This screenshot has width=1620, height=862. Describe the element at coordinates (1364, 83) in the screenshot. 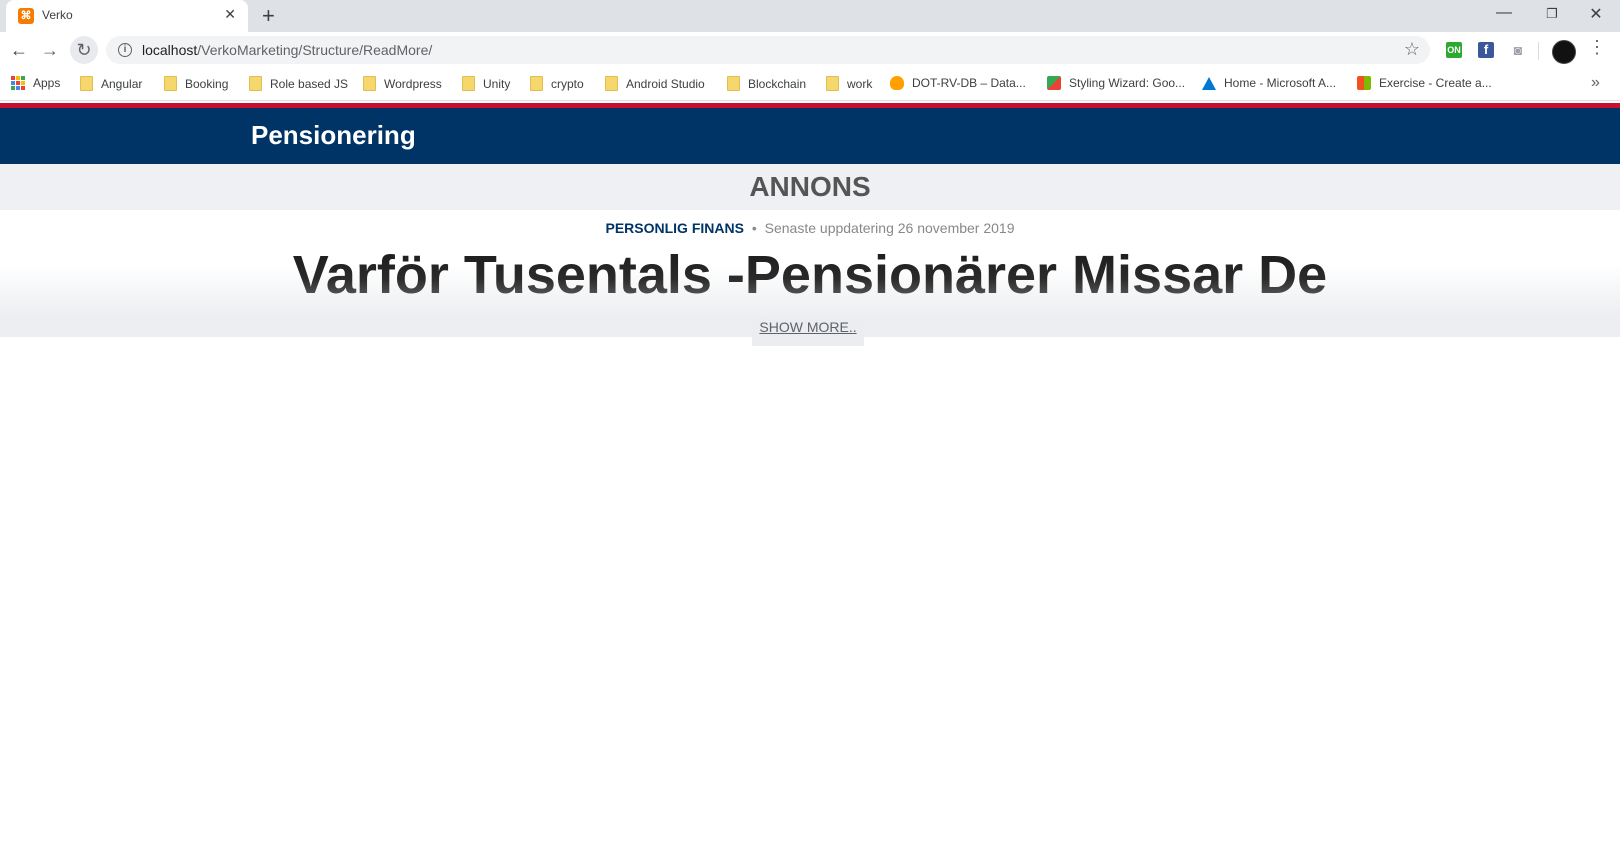

I see `microsoft-icon` at that location.